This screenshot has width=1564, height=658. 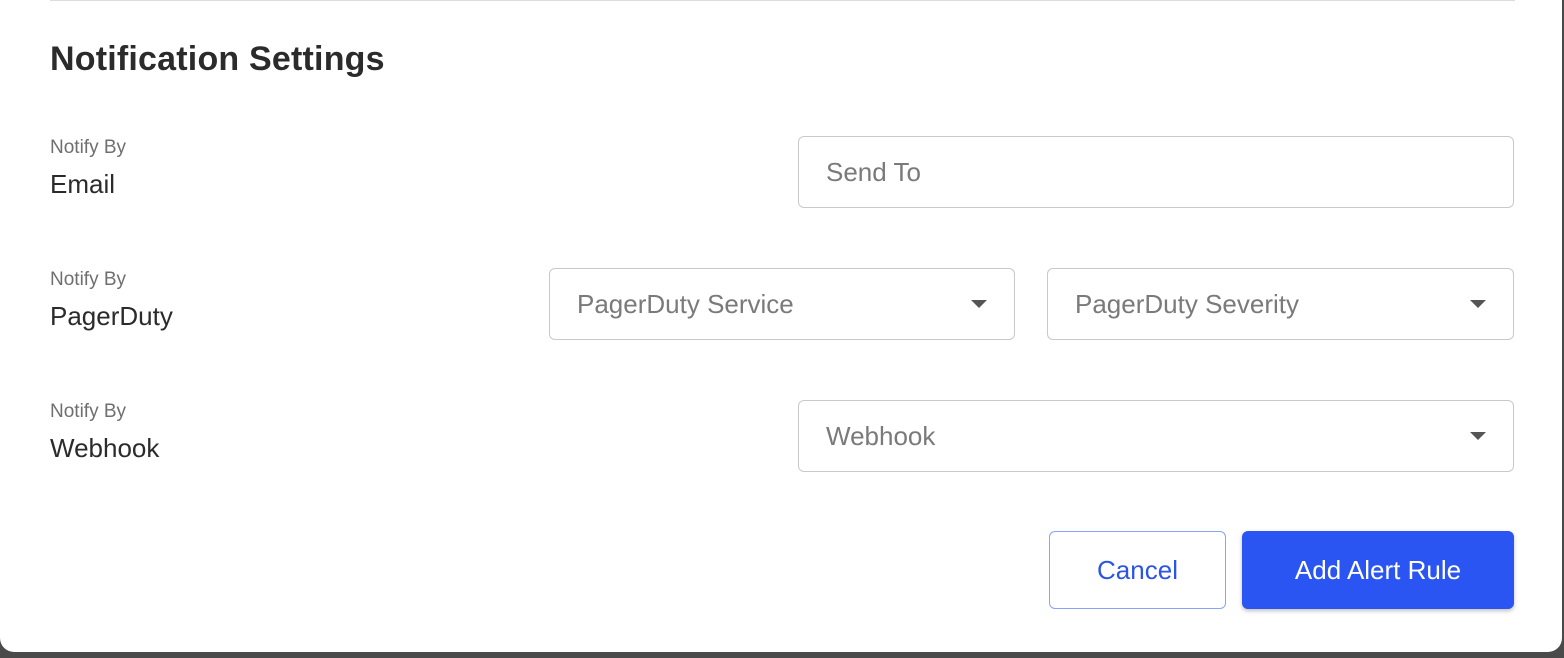 What do you see at coordinates (685, 304) in the screenshot?
I see `pagerduty-service-placeholder: PagerDuty Service` at bounding box center [685, 304].